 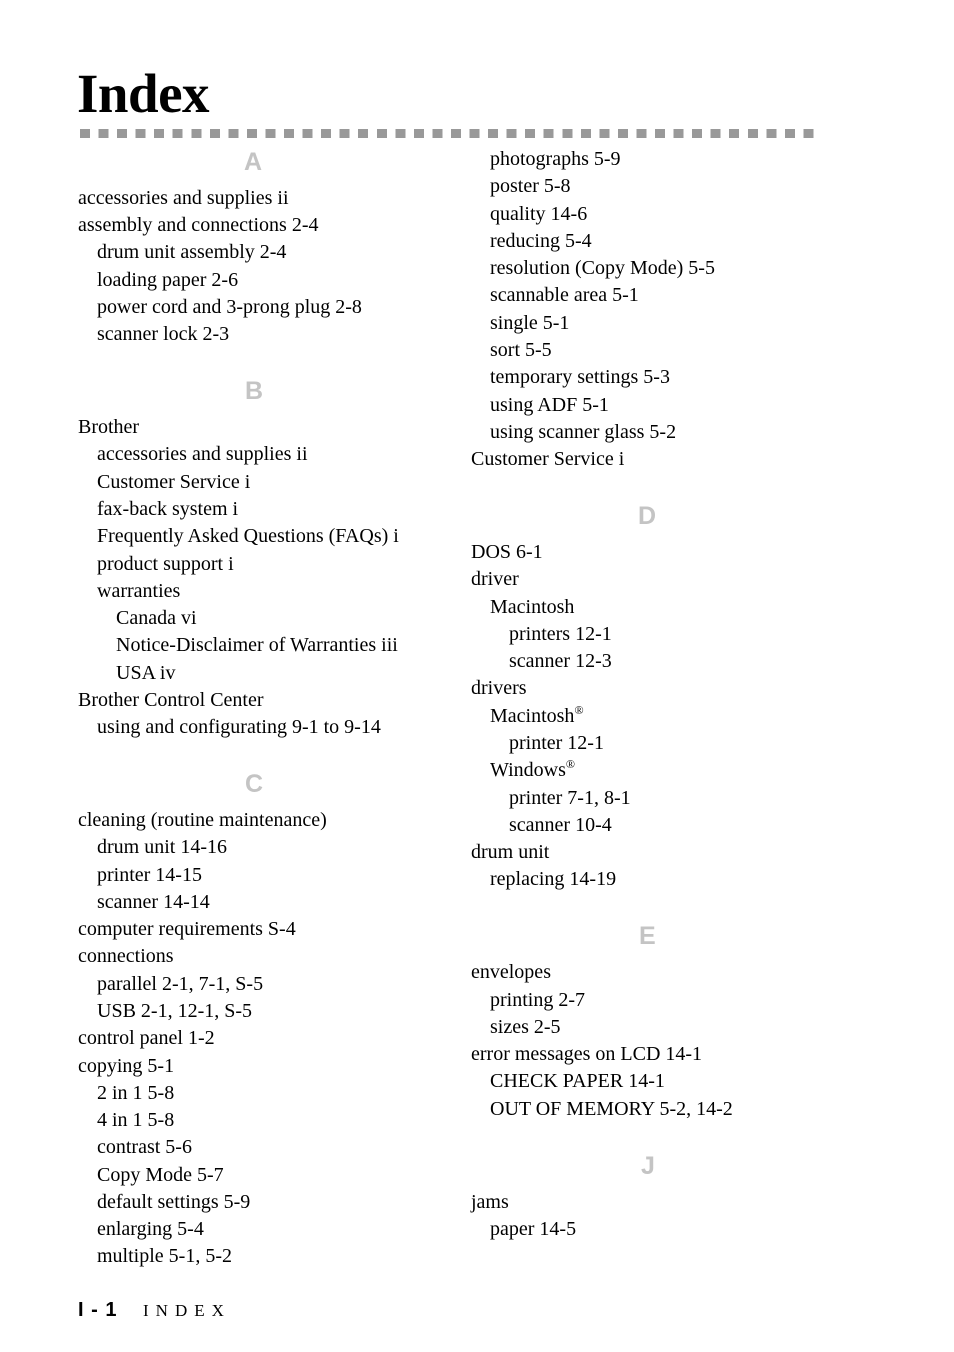 I want to click on index-subentry: scanner 14-14, so click(x=153, y=902).